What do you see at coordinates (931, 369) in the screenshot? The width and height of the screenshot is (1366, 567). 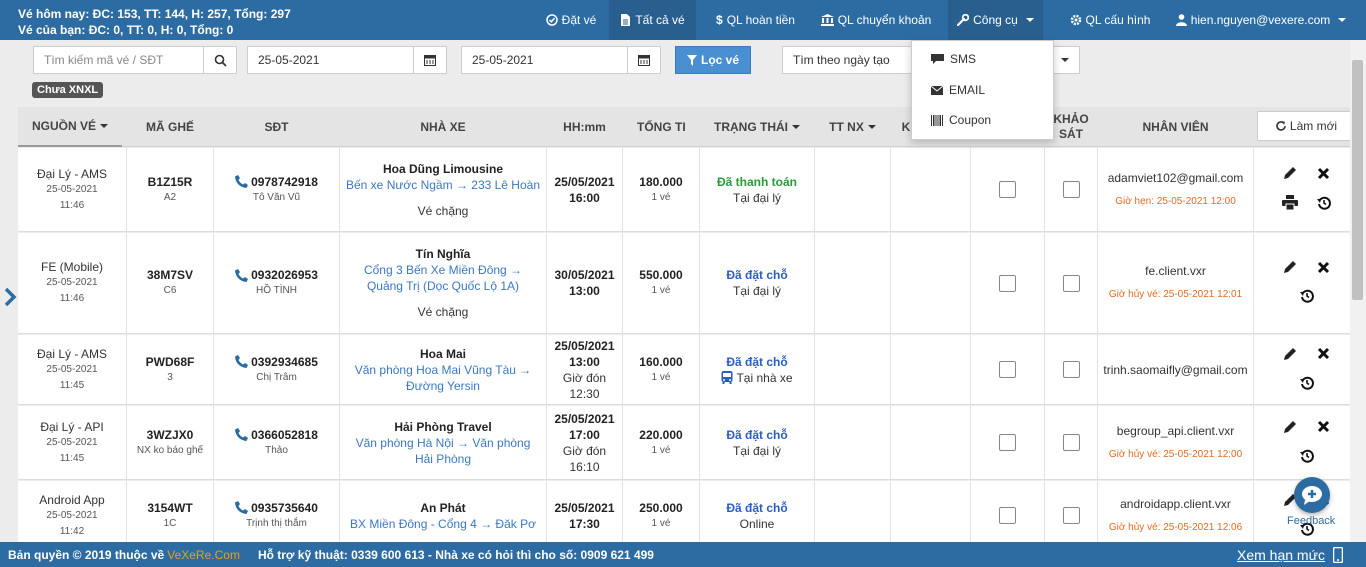 I see `cell-k` at bounding box center [931, 369].